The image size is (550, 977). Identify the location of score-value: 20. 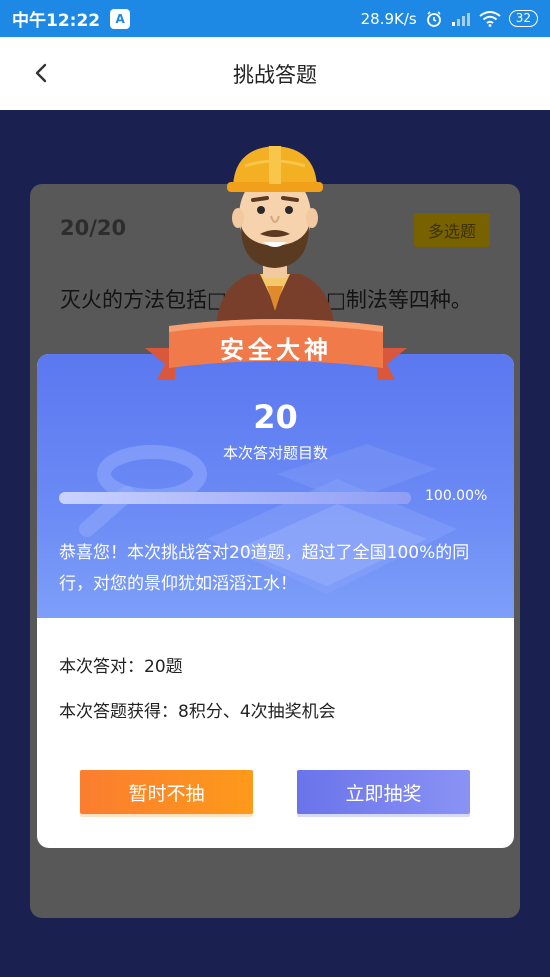
(275, 417).